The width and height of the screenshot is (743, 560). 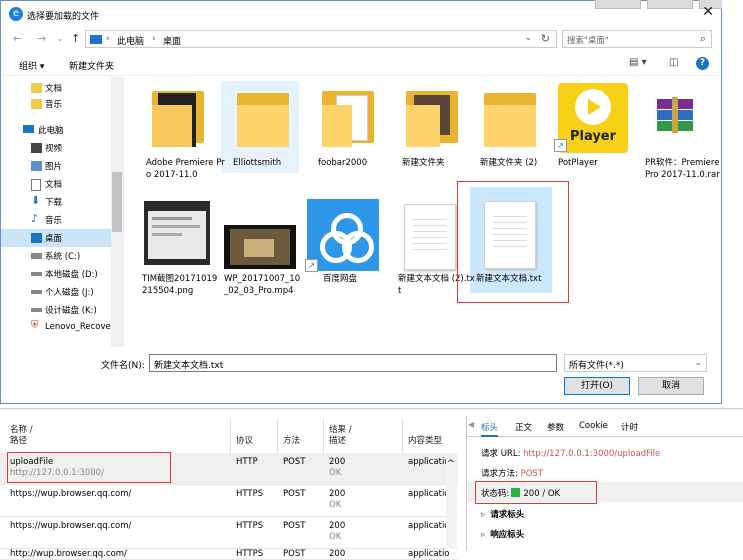 What do you see at coordinates (592, 454) in the screenshot?
I see `request-url-value: http://127.0.0.1:3000/uploadFile` at bounding box center [592, 454].